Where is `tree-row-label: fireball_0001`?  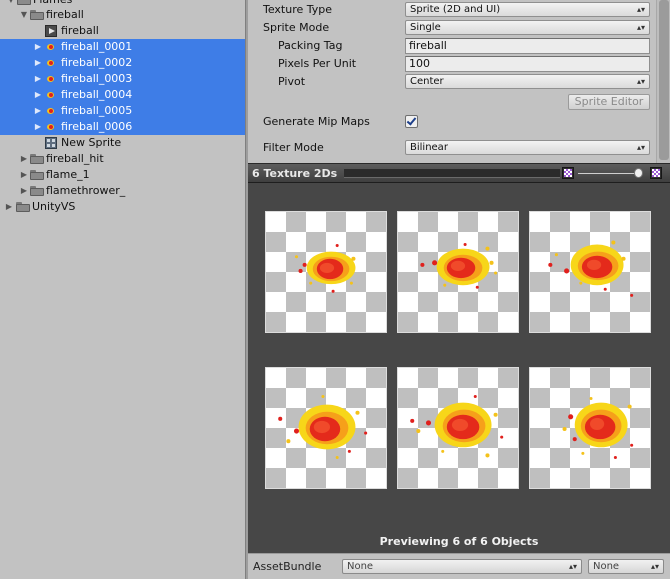
tree-row-label: fireball_0001 is located at coordinates (97, 46).